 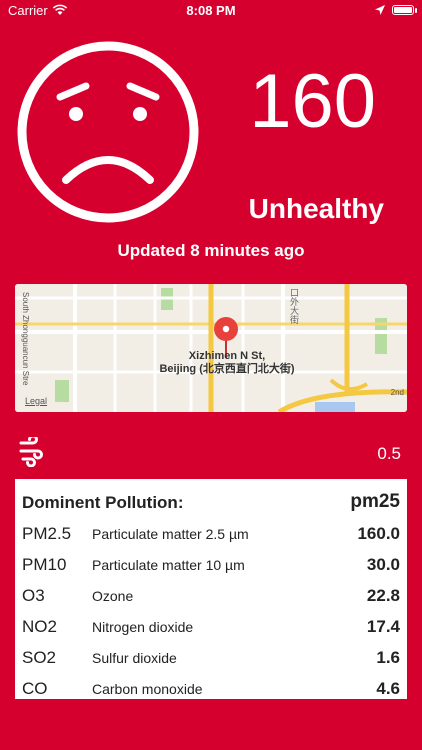 I want to click on dominant-pollution-label: Dominent Pollution:, so click(x=103, y=502).